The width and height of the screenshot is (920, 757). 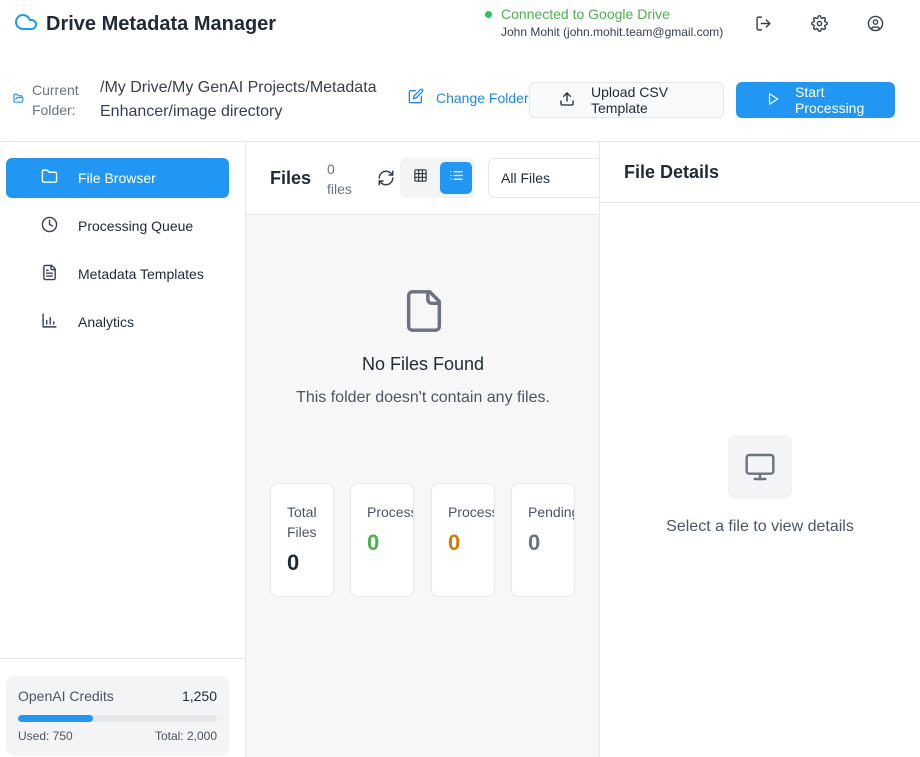 I want to click on clock-icon, so click(x=49, y=226).